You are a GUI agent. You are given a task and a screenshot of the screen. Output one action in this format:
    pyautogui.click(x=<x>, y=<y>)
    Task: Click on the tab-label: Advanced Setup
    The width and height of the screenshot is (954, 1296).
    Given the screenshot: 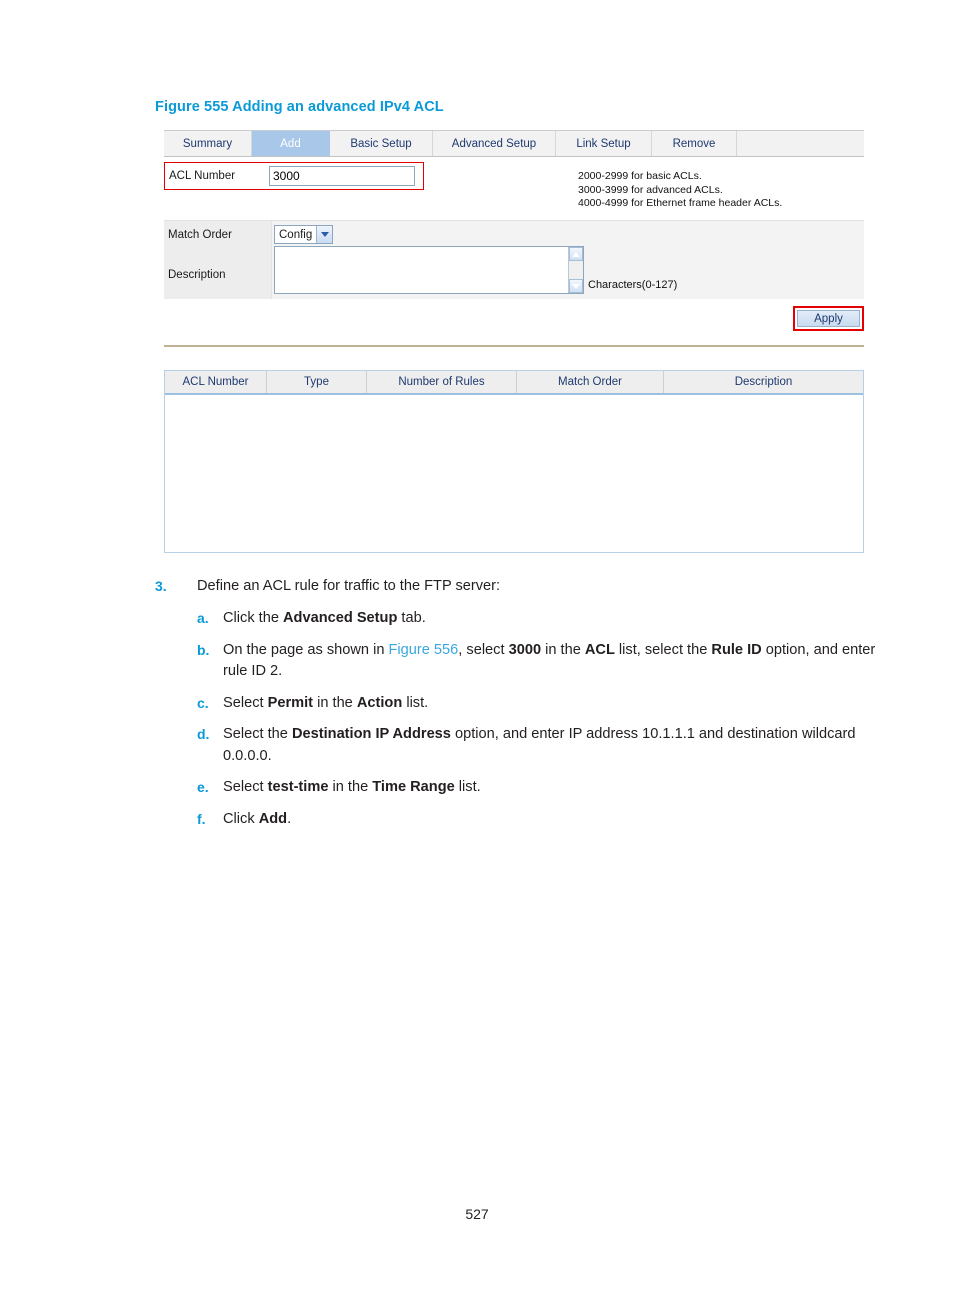 What is the action you would take?
    pyautogui.click(x=494, y=143)
    